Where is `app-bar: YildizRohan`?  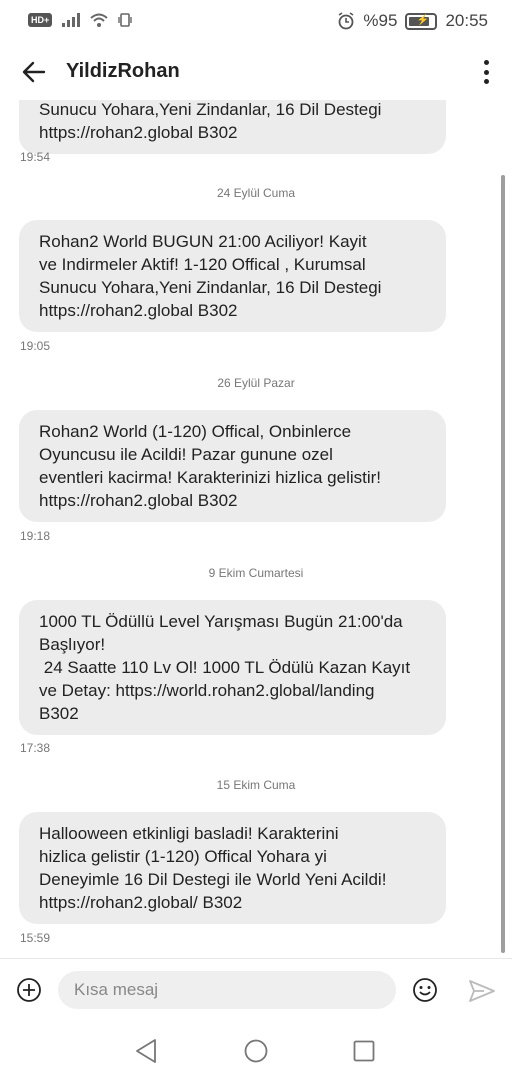
app-bar: YildizRohan is located at coordinates (256, 72).